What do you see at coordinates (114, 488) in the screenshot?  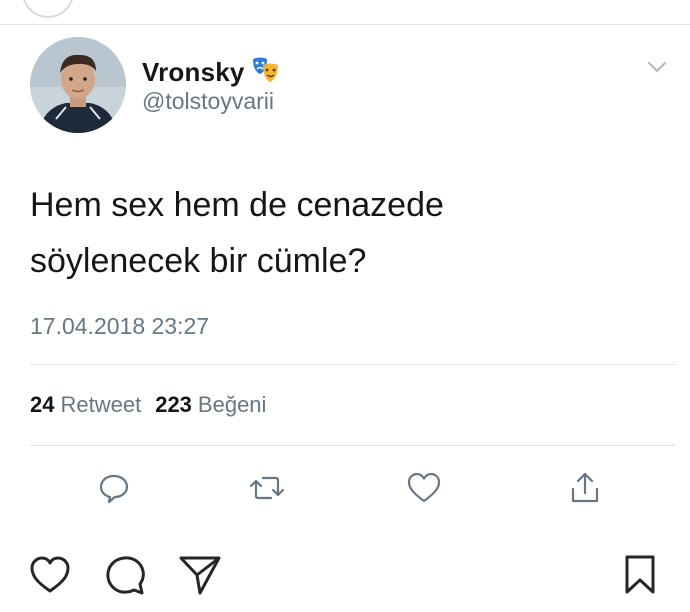 I see `reply-icon` at bounding box center [114, 488].